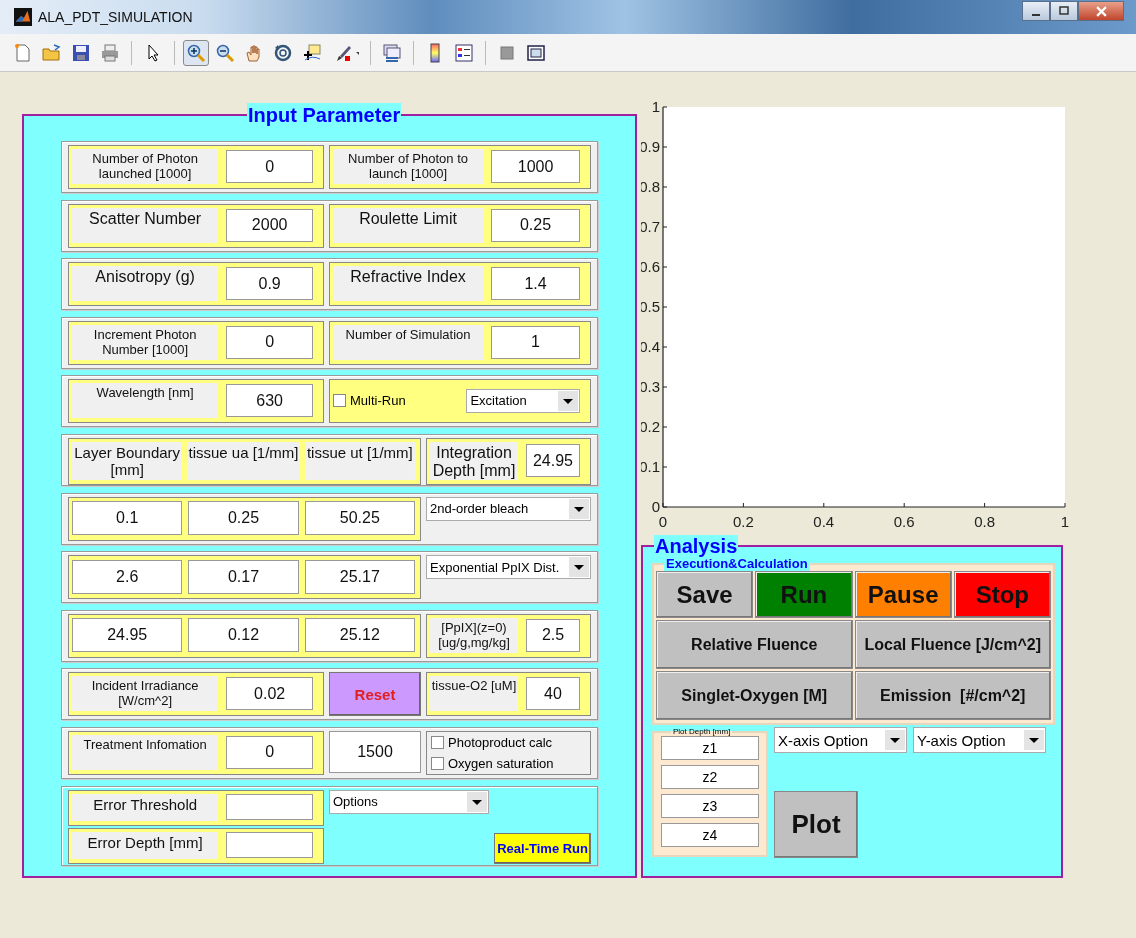  Describe the element at coordinates (710, 835) in the screenshot. I see `input-field: z4` at that location.